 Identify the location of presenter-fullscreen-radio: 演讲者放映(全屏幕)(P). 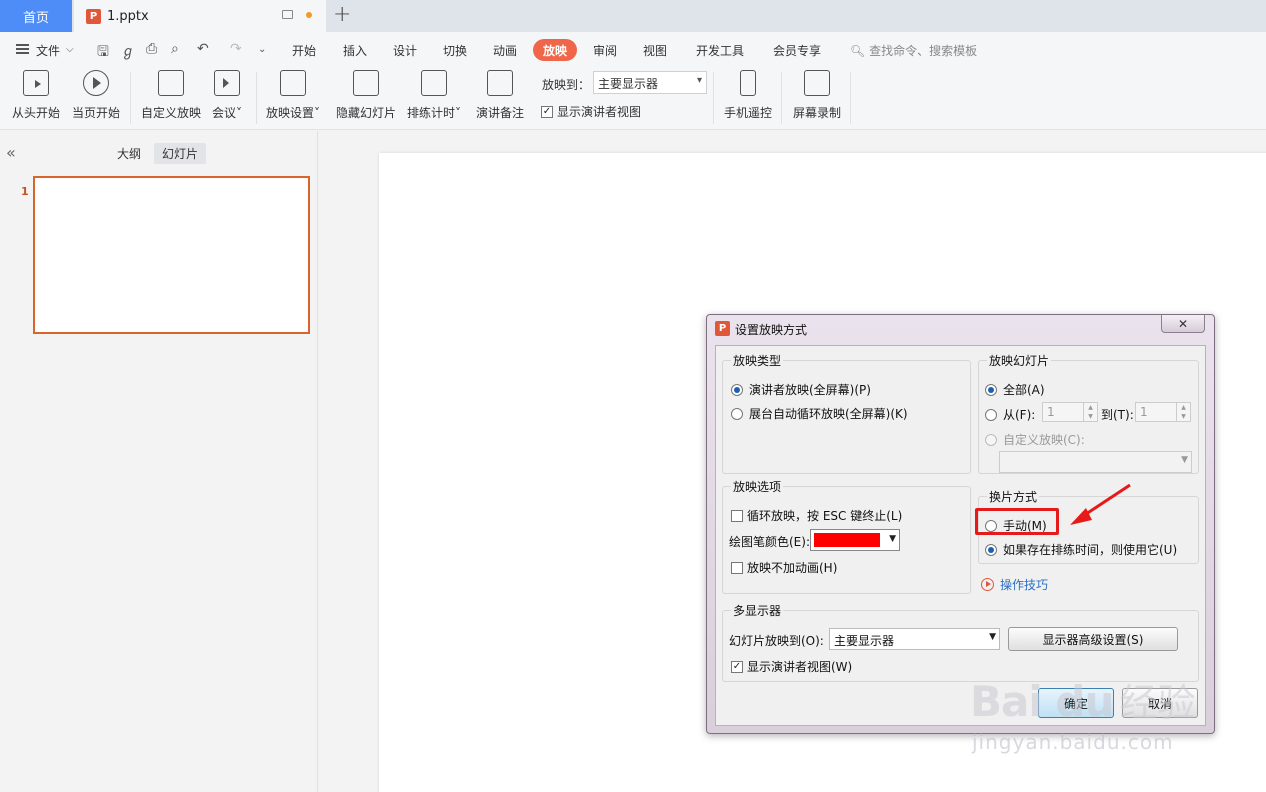
(801, 389).